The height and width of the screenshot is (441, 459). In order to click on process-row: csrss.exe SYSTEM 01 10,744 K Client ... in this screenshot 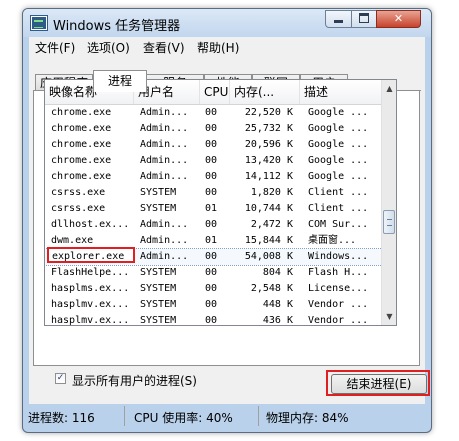, I will do `click(213, 209)`.